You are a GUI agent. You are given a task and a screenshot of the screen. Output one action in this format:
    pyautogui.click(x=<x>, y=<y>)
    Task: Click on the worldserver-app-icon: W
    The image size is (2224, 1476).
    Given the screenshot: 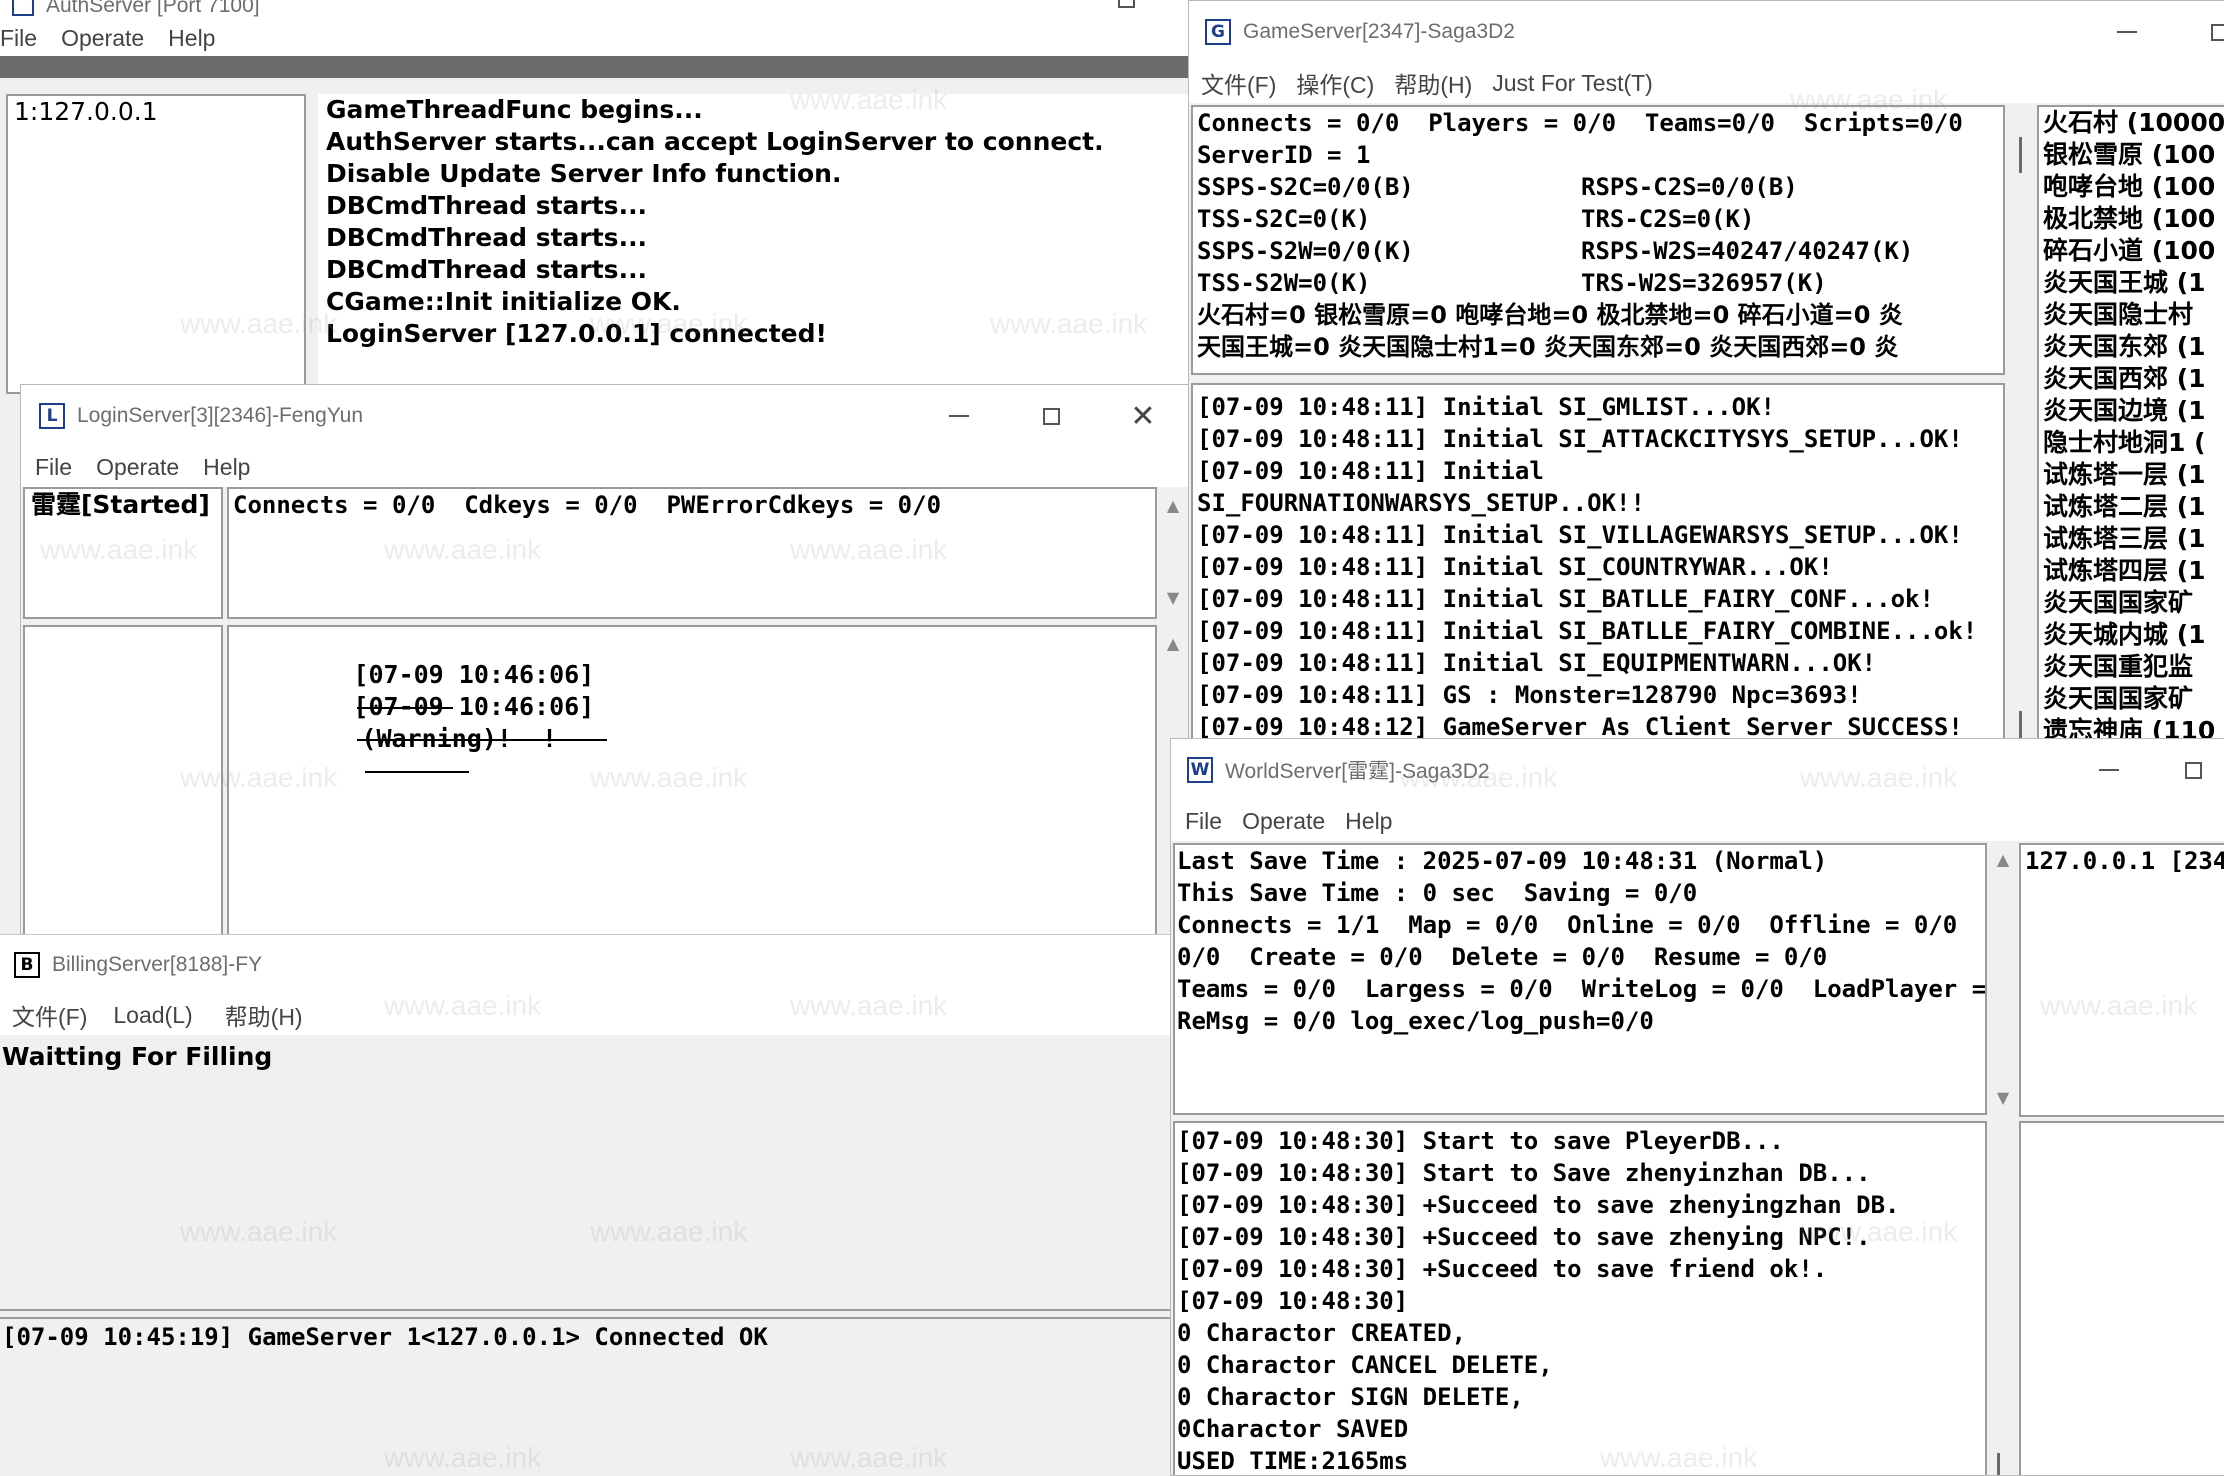 What is the action you would take?
    pyautogui.click(x=1200, y=770)
    